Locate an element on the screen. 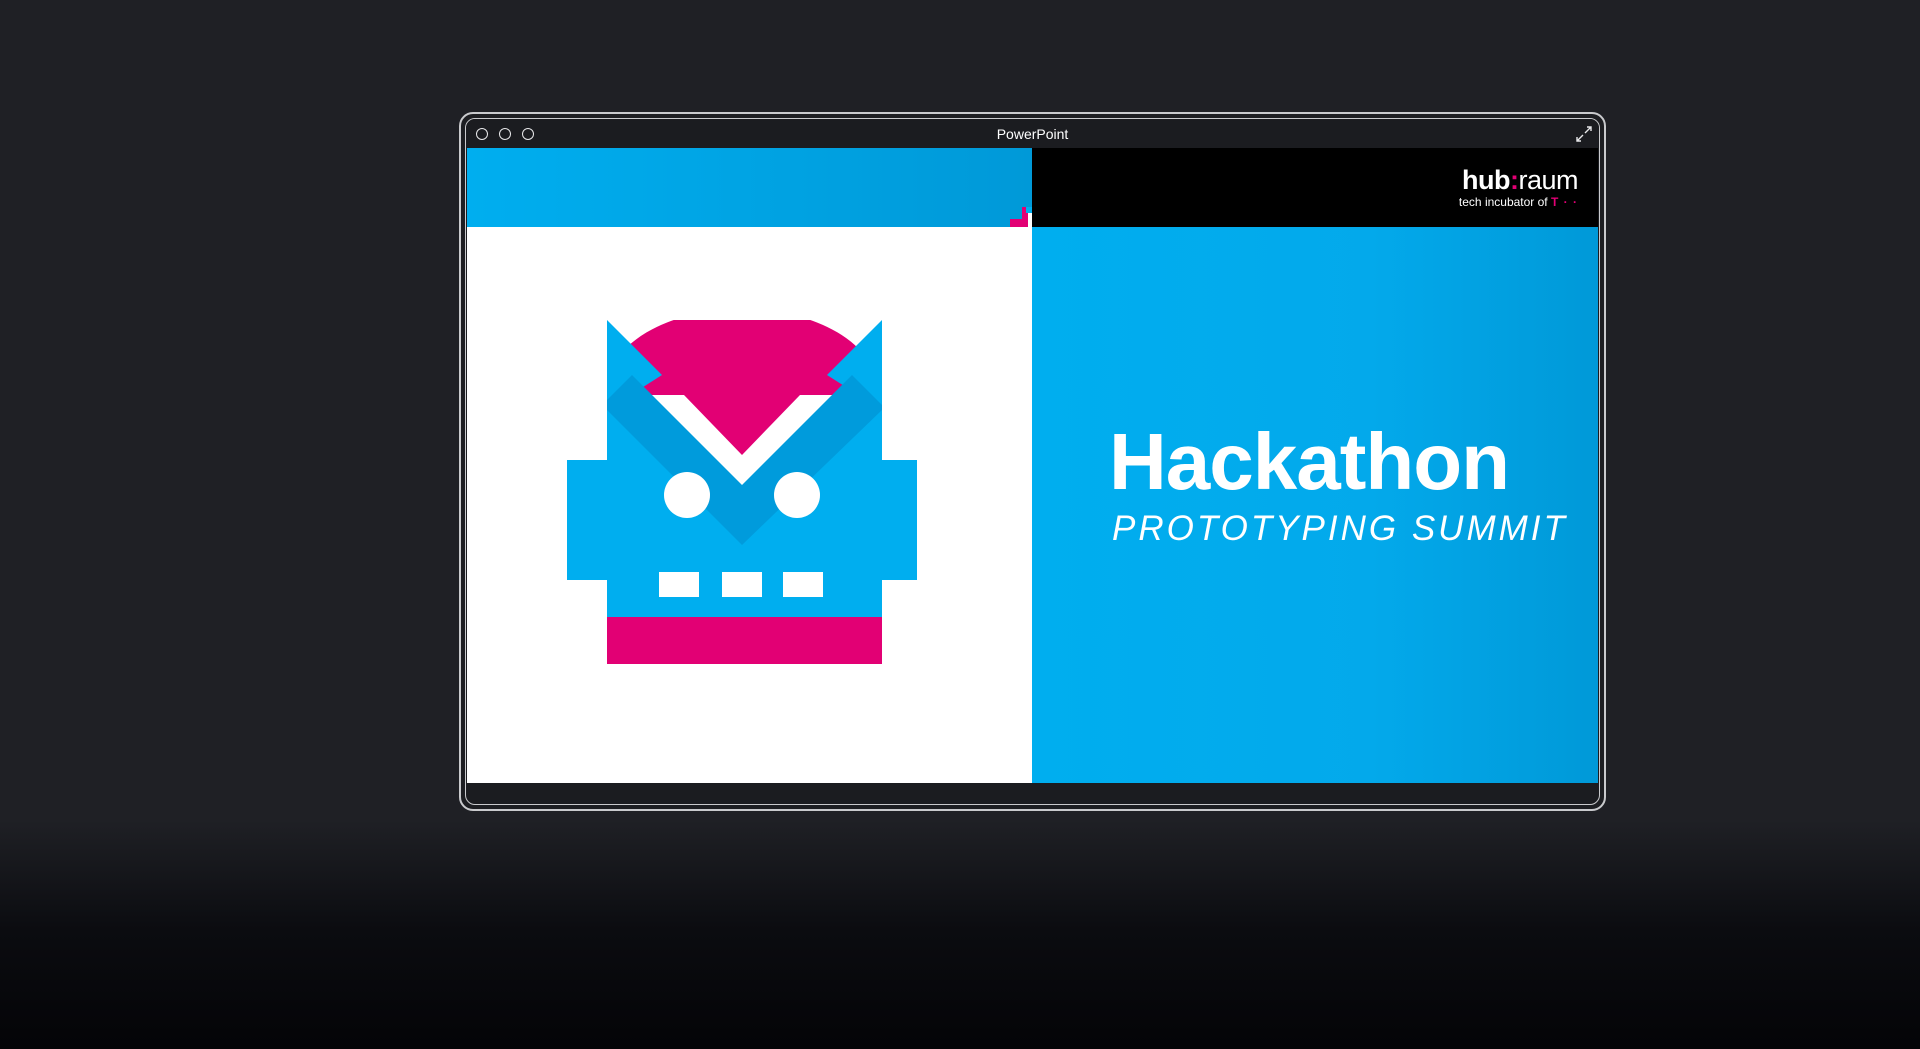  title-bar: PowerPoint is located at coordinates (1032, 133).